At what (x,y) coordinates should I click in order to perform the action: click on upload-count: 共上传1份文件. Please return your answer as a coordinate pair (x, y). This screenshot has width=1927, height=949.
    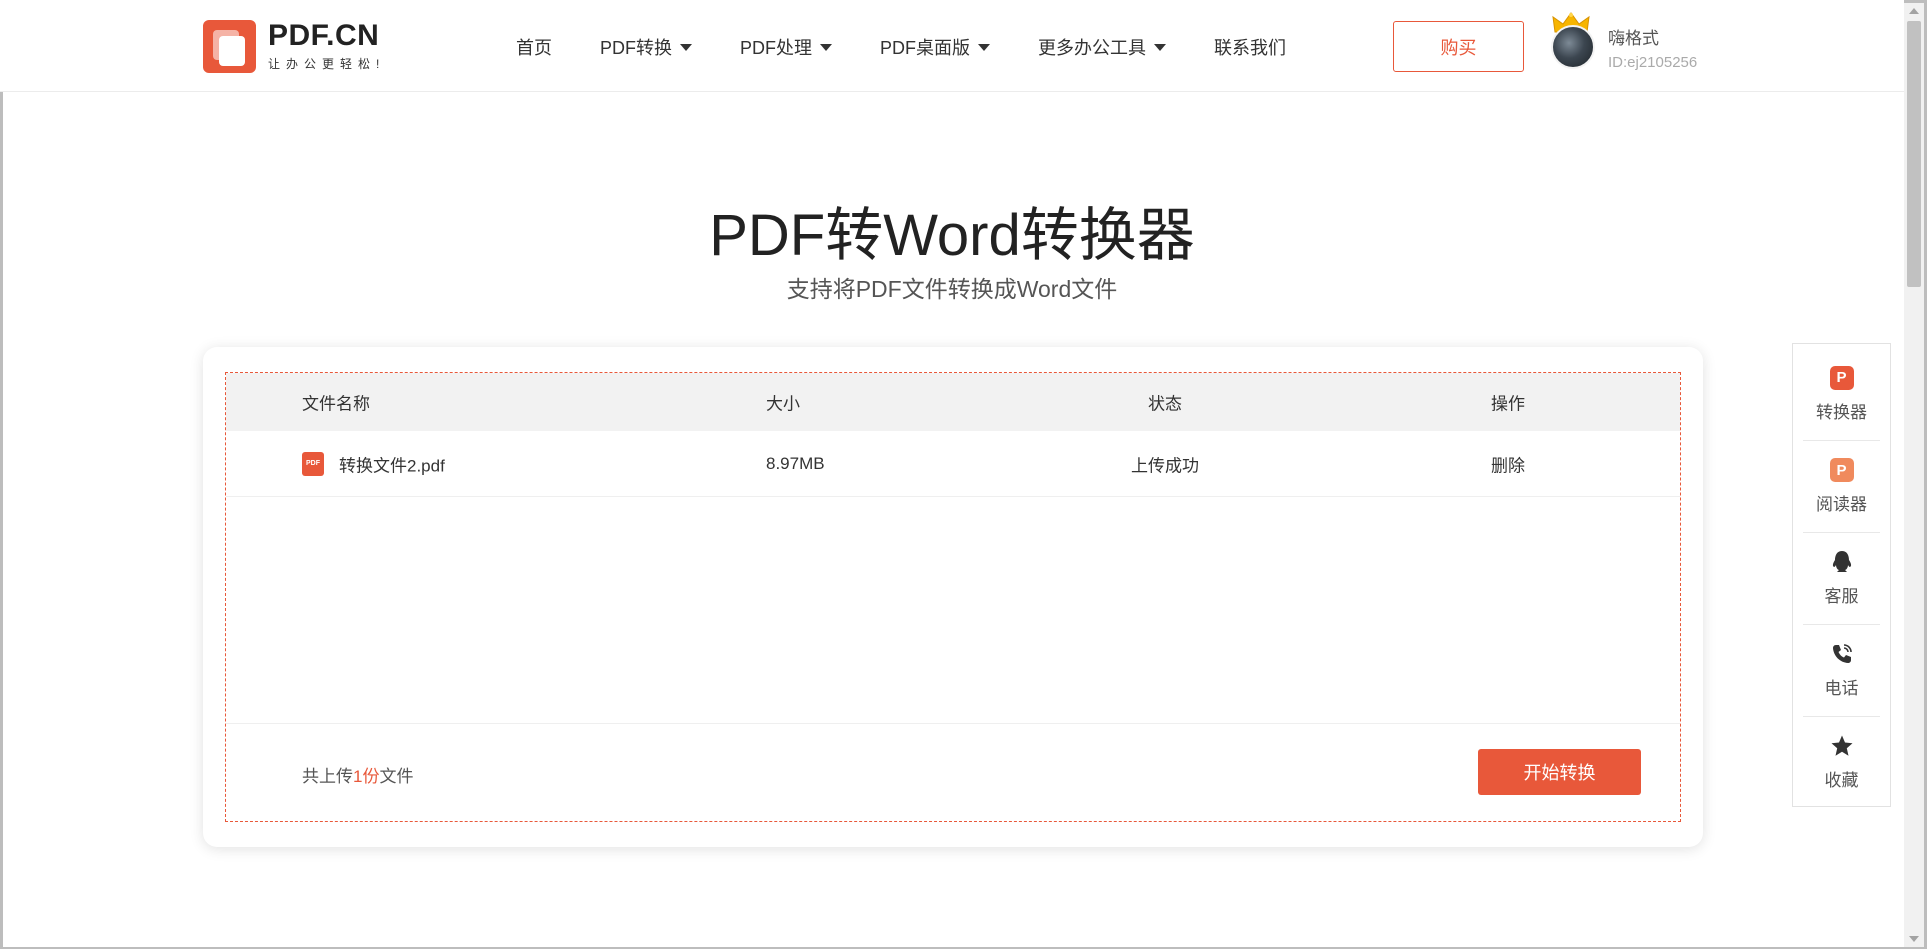
    Looking at the image, I should click on (357, 774).